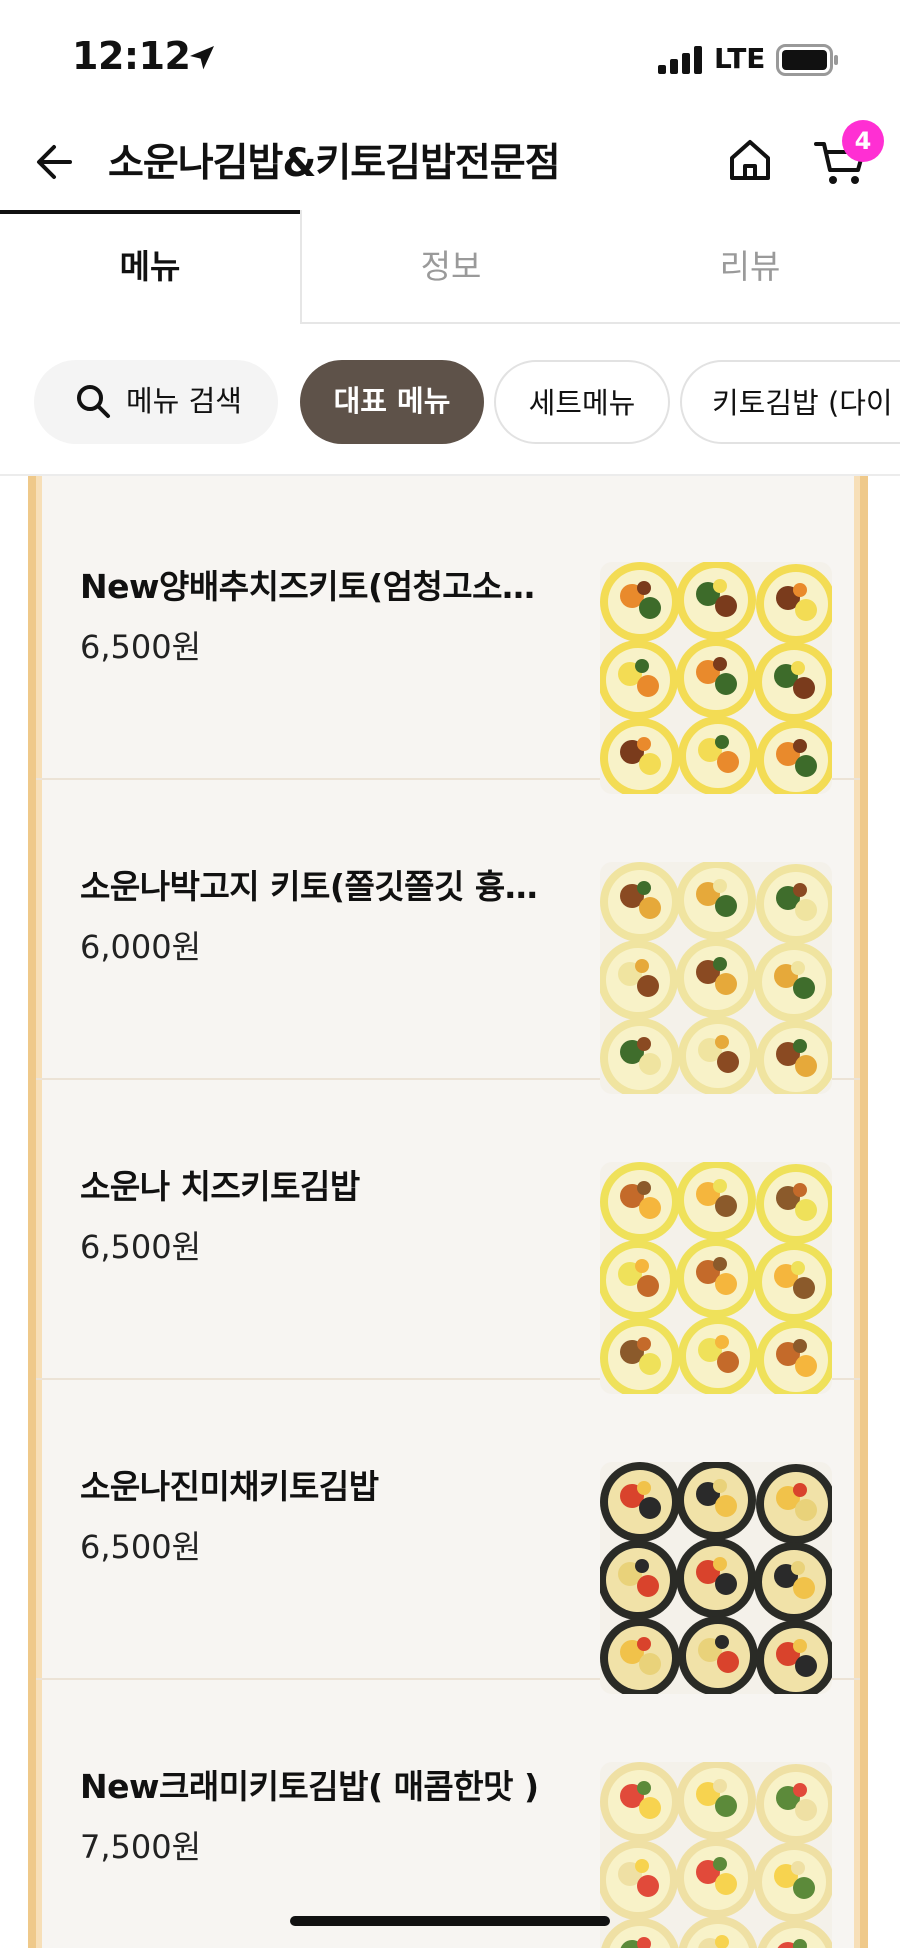  I want to click on menu-item: 소운나 치즈키토김밥 6,500원, so click(448, 1237).